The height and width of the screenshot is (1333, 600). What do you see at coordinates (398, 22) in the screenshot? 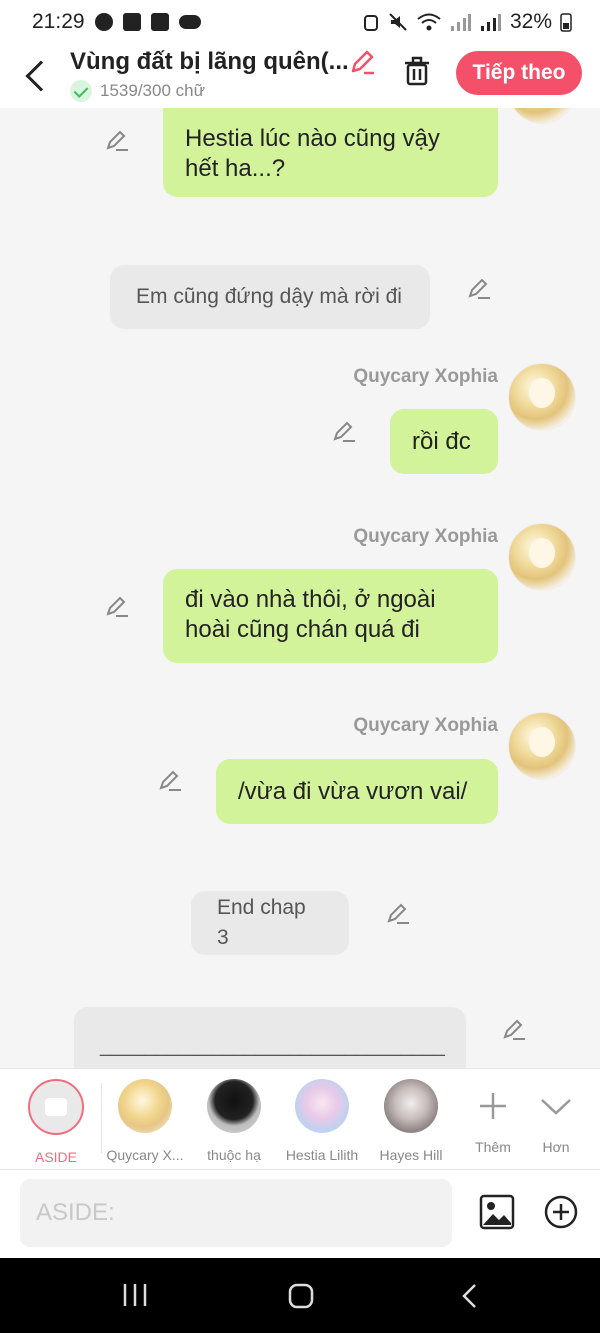
I see `mute-icon` at bounding box center [398, 22].